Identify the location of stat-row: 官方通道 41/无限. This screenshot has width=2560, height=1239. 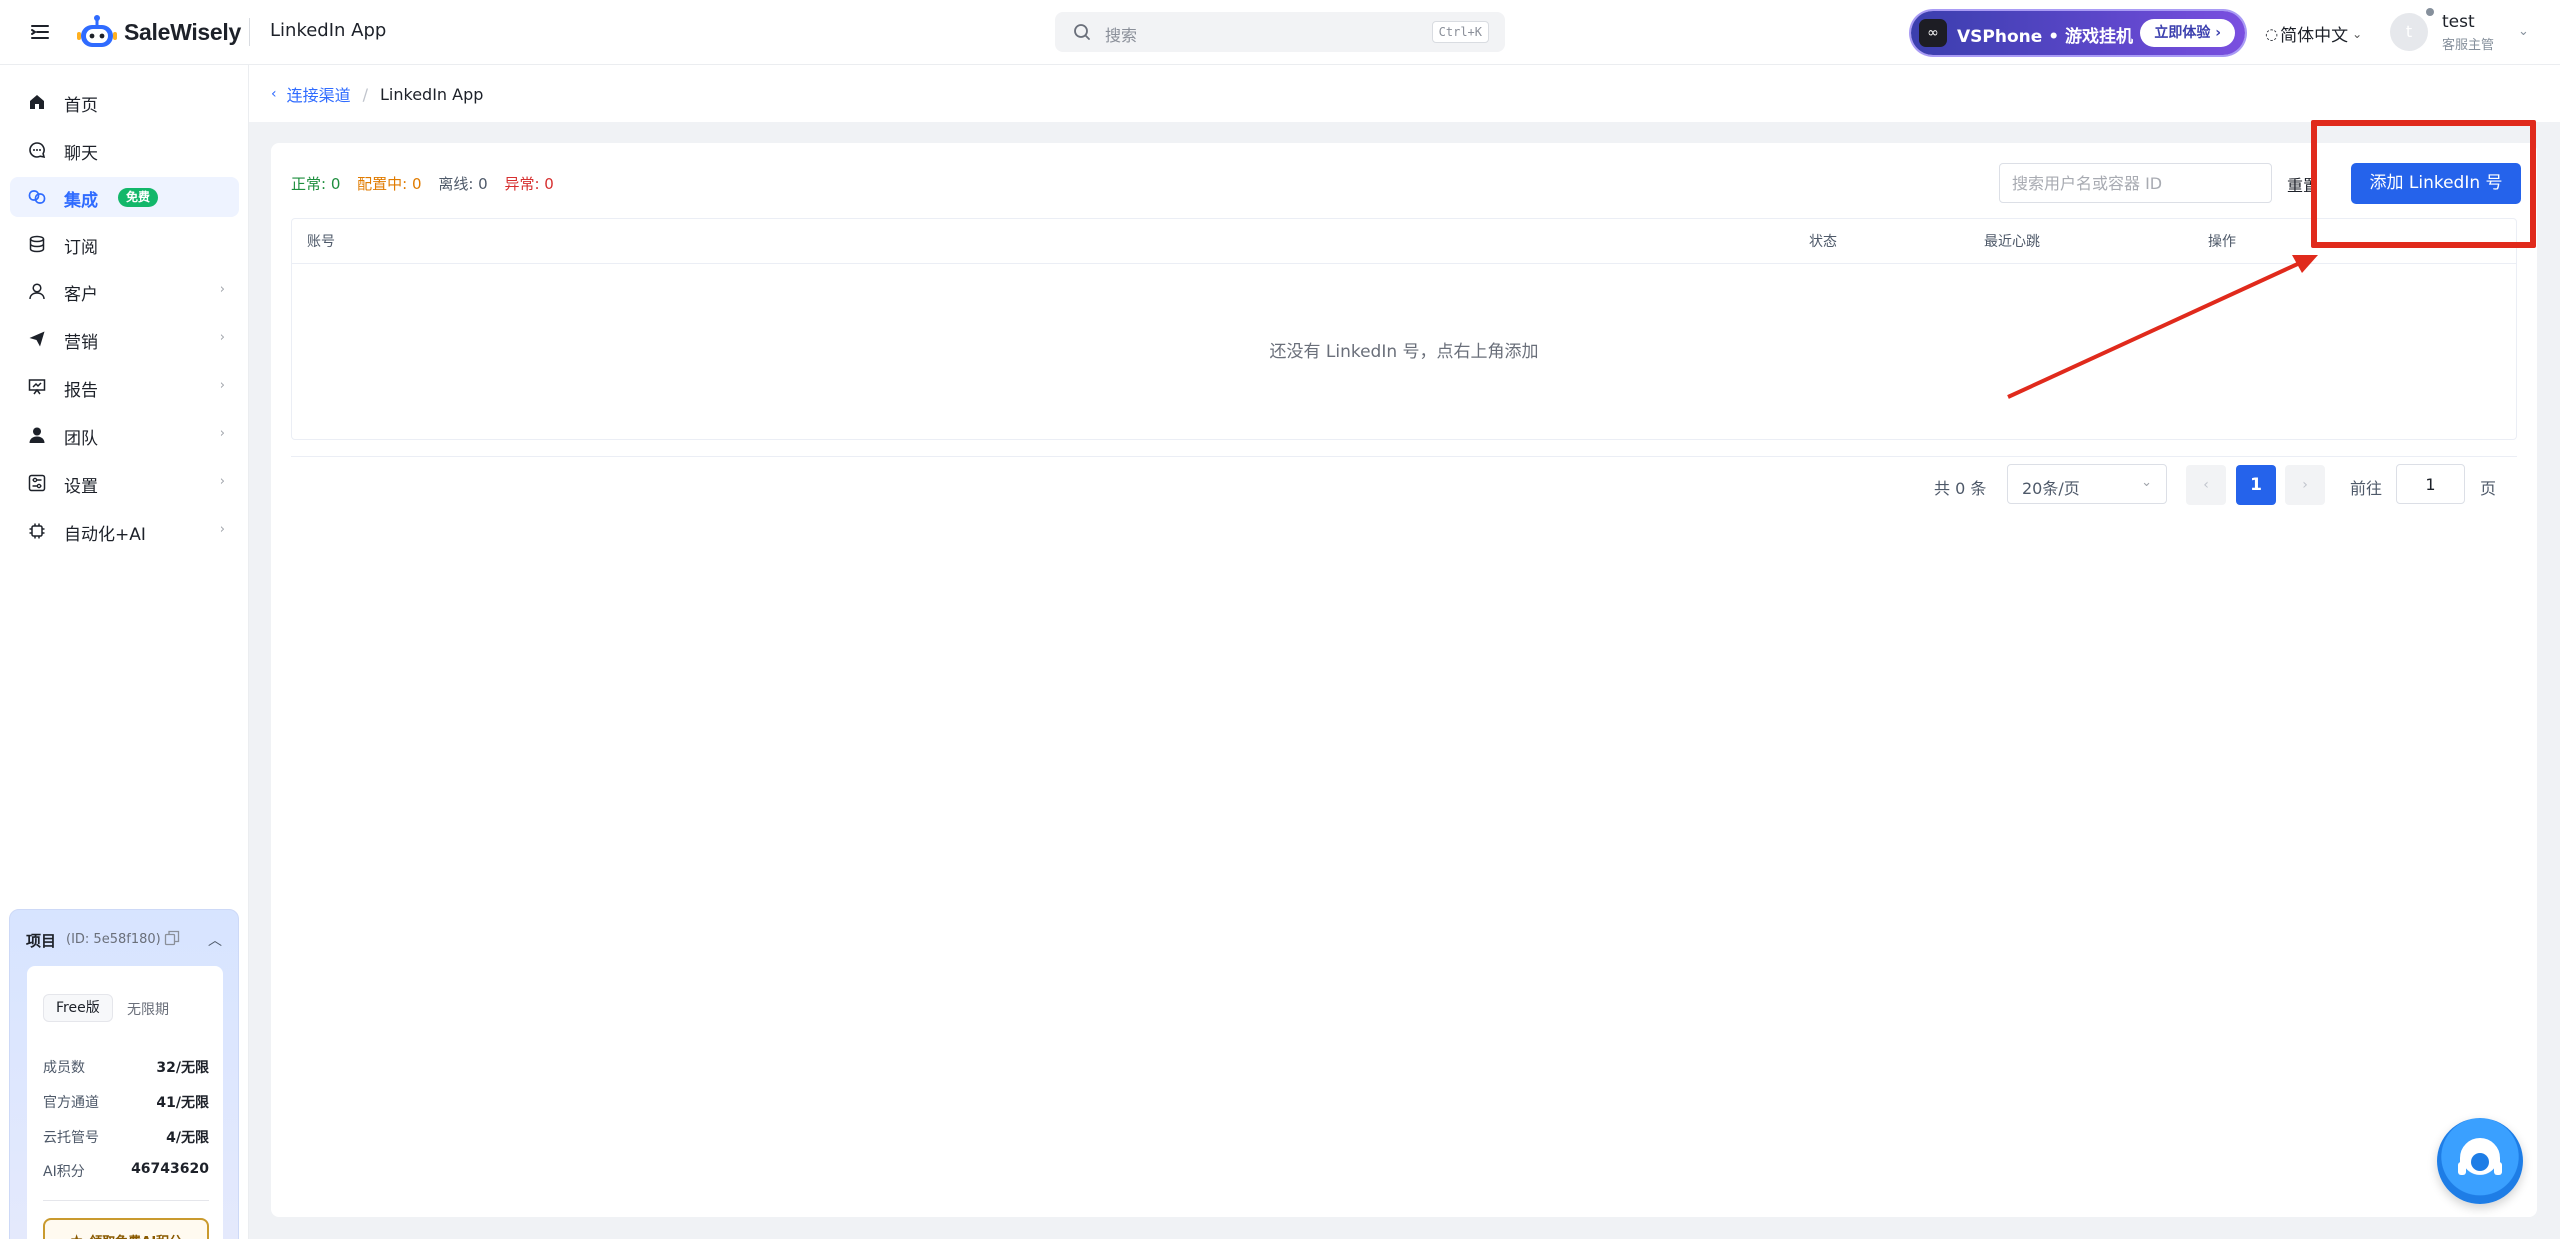
(126, 1102).